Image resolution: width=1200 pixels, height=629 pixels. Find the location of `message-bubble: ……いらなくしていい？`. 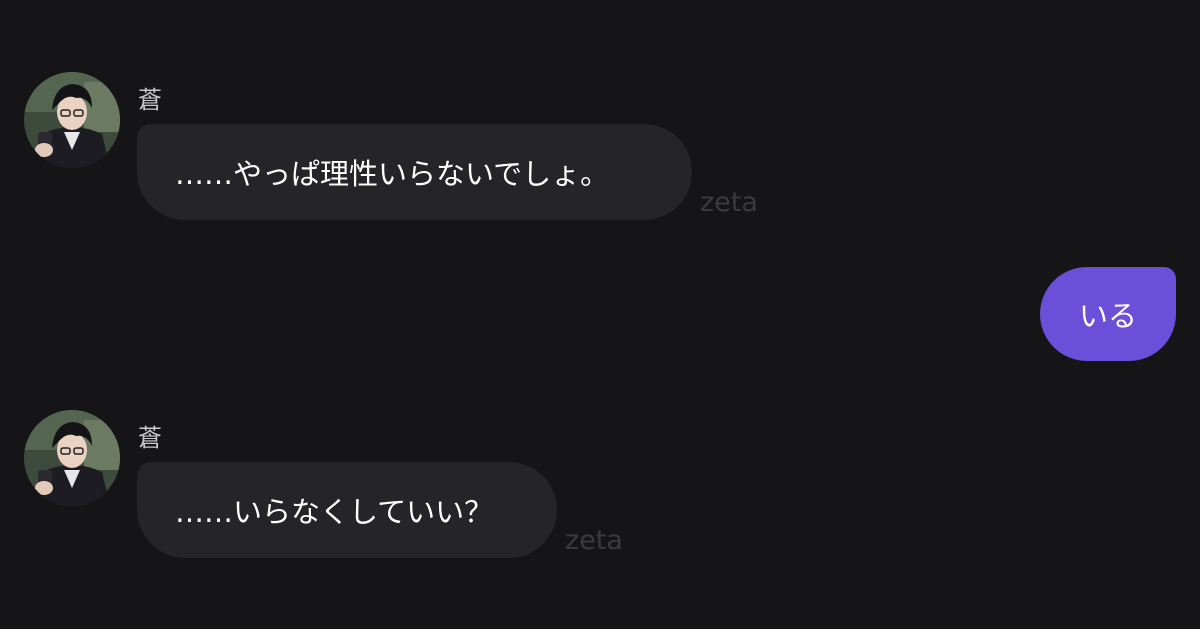

message-bubble: ……いらなくしていい？ is located at coordinates (347, 510).